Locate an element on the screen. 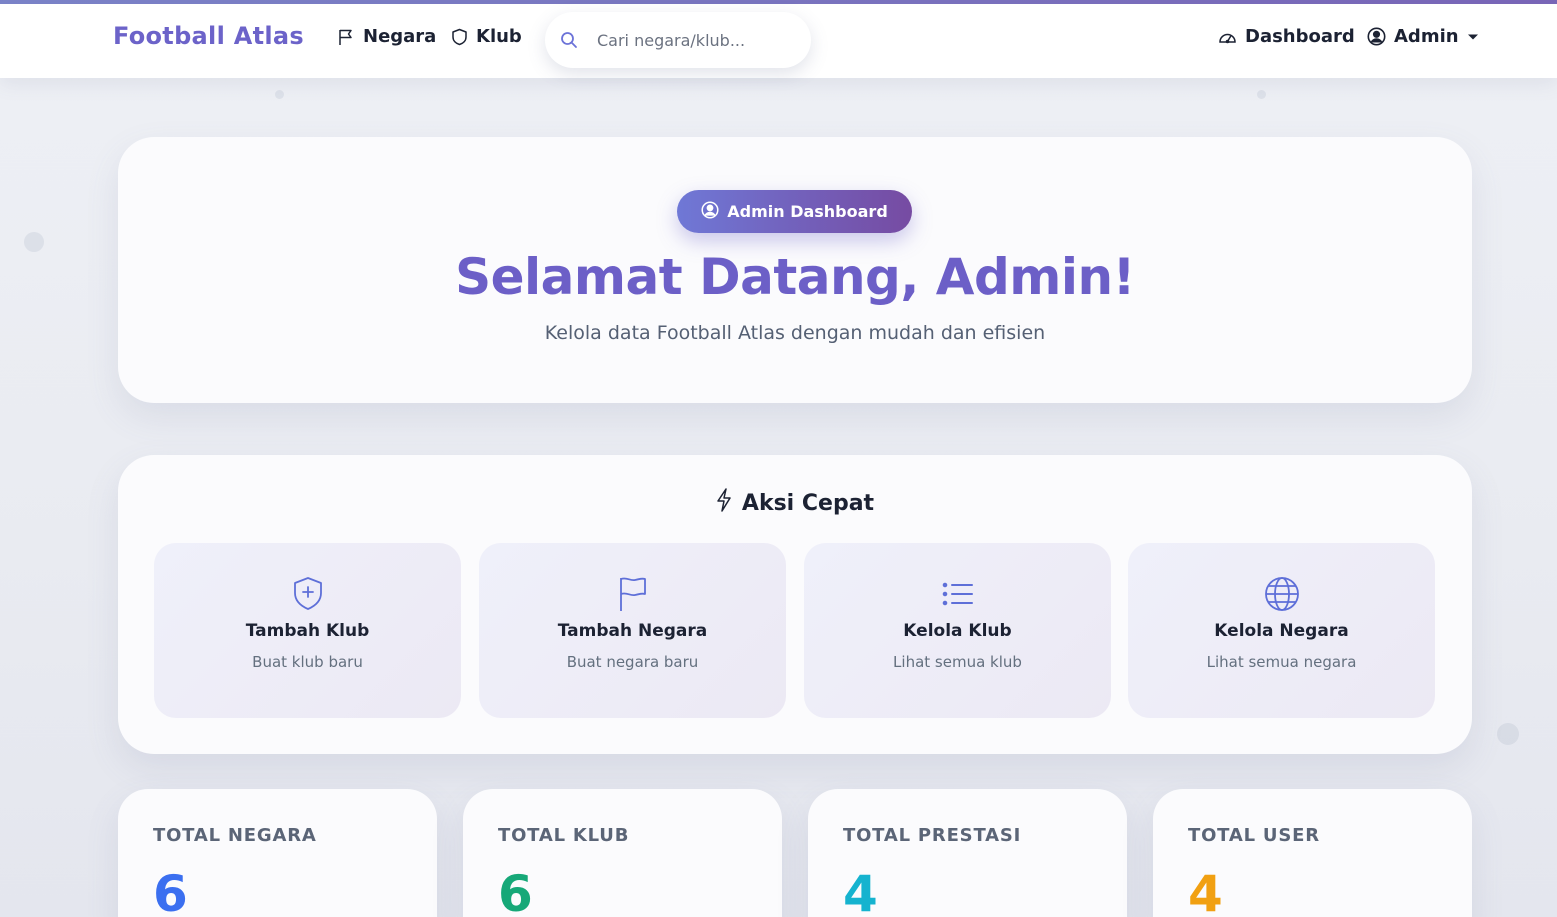 This screenshot has width=1557, height=917. nav-link-negara: Negara is located at coordinates (386, 36).